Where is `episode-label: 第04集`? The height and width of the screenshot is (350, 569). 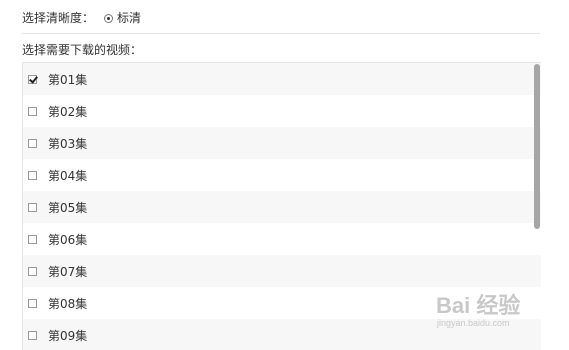
episode-label: 第04集 is located at coordinates (68, 175).